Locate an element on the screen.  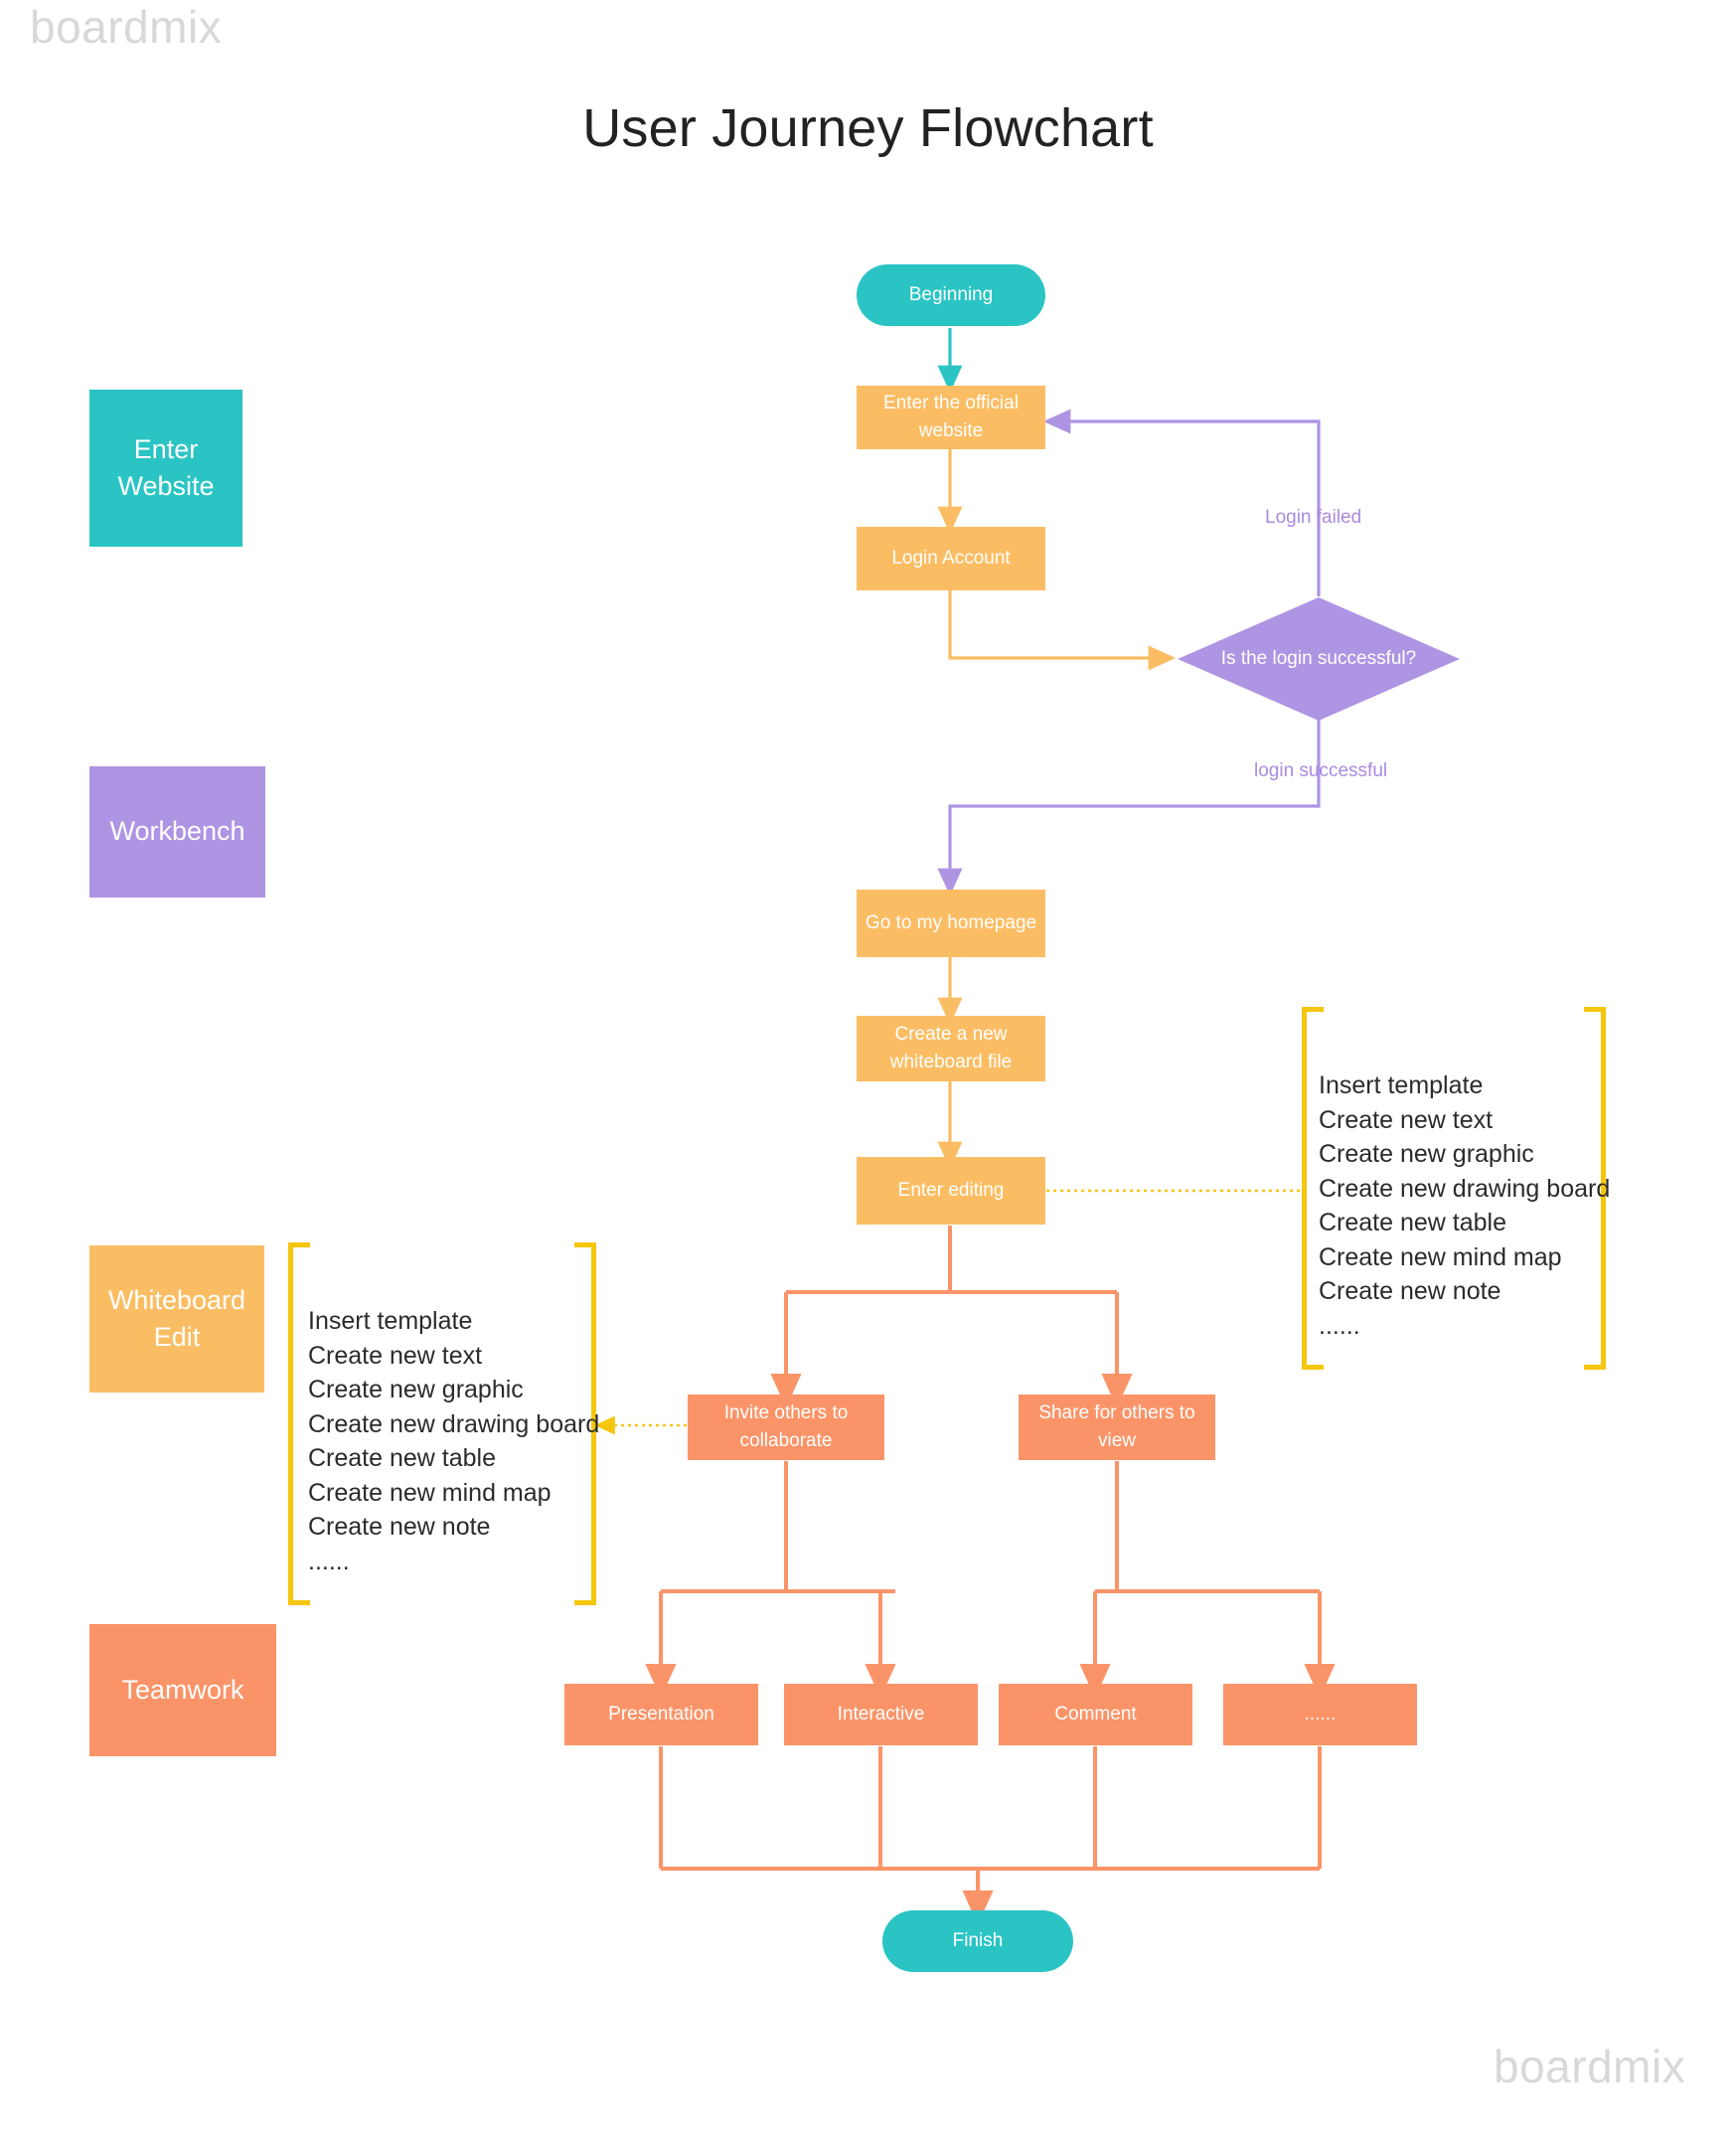
node-label: Share for others to view is located at coordinates (1116, 1427).